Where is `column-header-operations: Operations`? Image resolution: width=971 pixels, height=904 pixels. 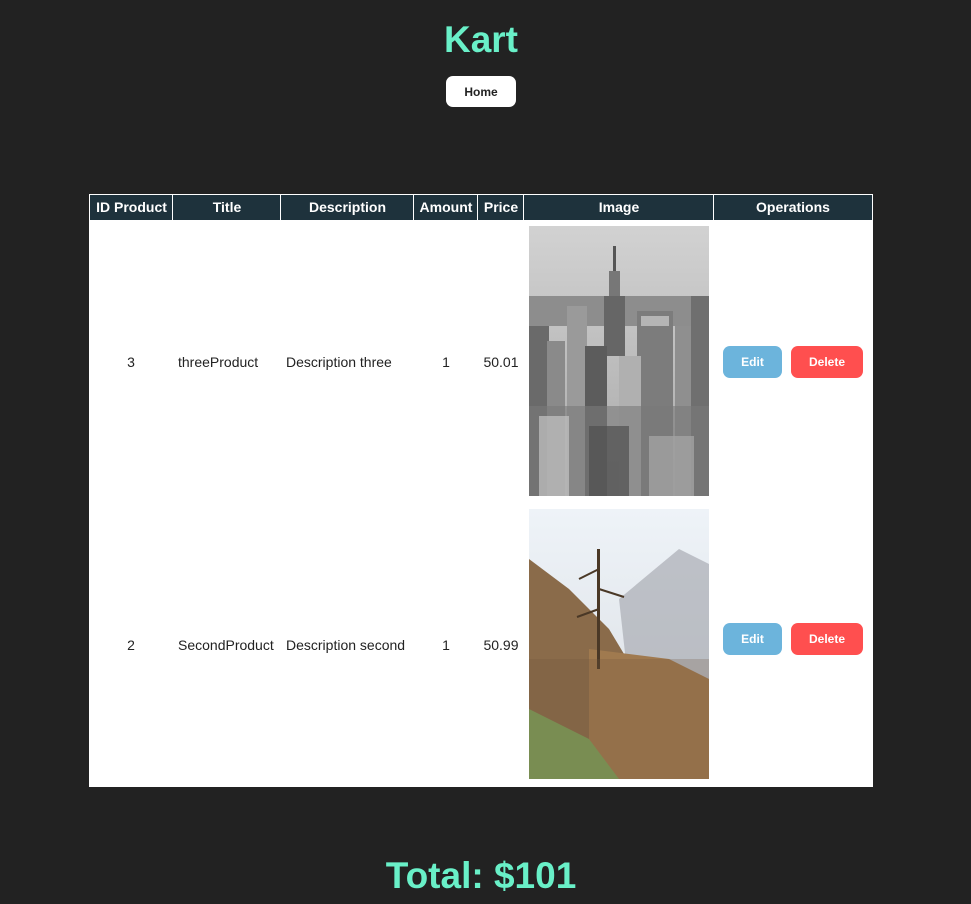
column-header-operations: Operations is located at coordinates (793, 207).